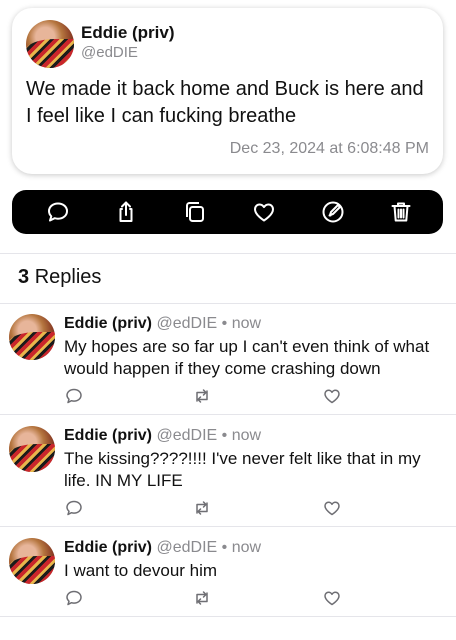  I want to click on replies-count: 3, so click(24, 277).